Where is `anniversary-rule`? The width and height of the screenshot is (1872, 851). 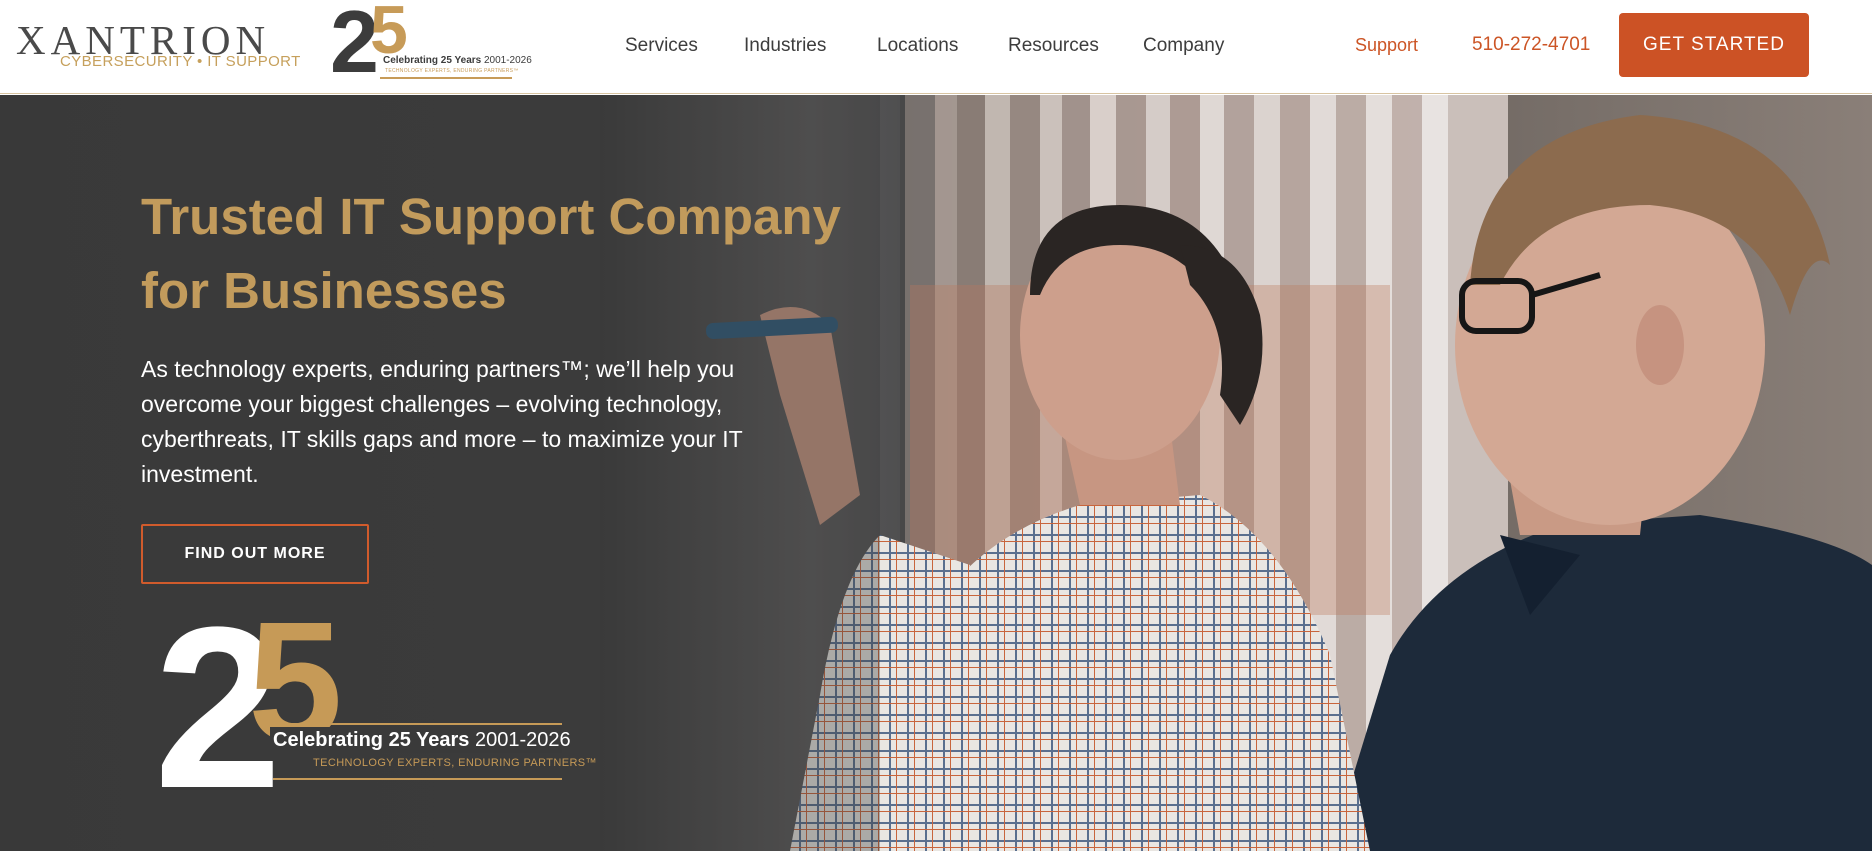 anniversary-rule is located at coordinates (446, 78).